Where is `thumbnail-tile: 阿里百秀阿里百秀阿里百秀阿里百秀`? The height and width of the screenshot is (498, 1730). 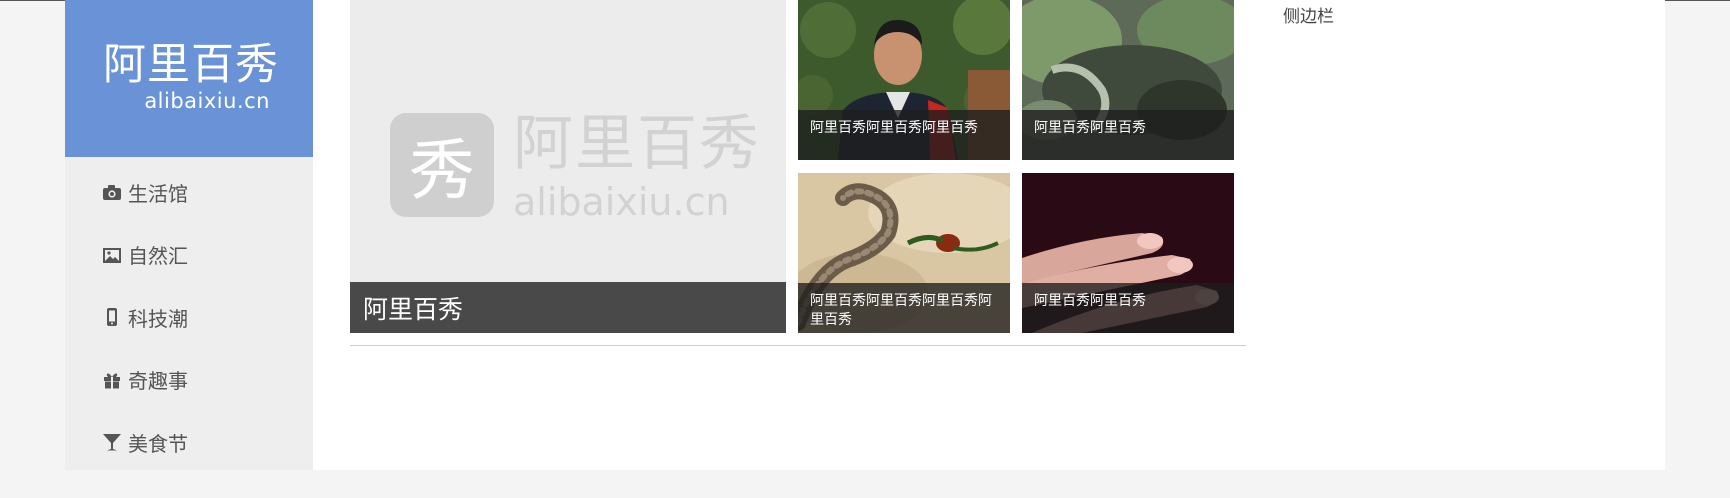 thumbnail-tile: 阿里百秀阿里百秀阿里百秀阿里百秀 is located at coordinates (904, 253).